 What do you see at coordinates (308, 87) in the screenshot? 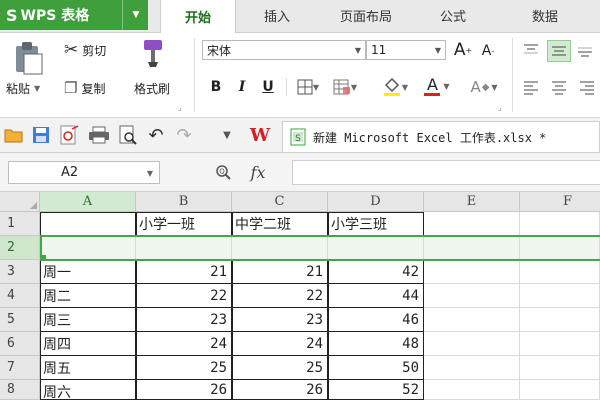
I see `borders-button: ▼` at bounding box center [308, 87].